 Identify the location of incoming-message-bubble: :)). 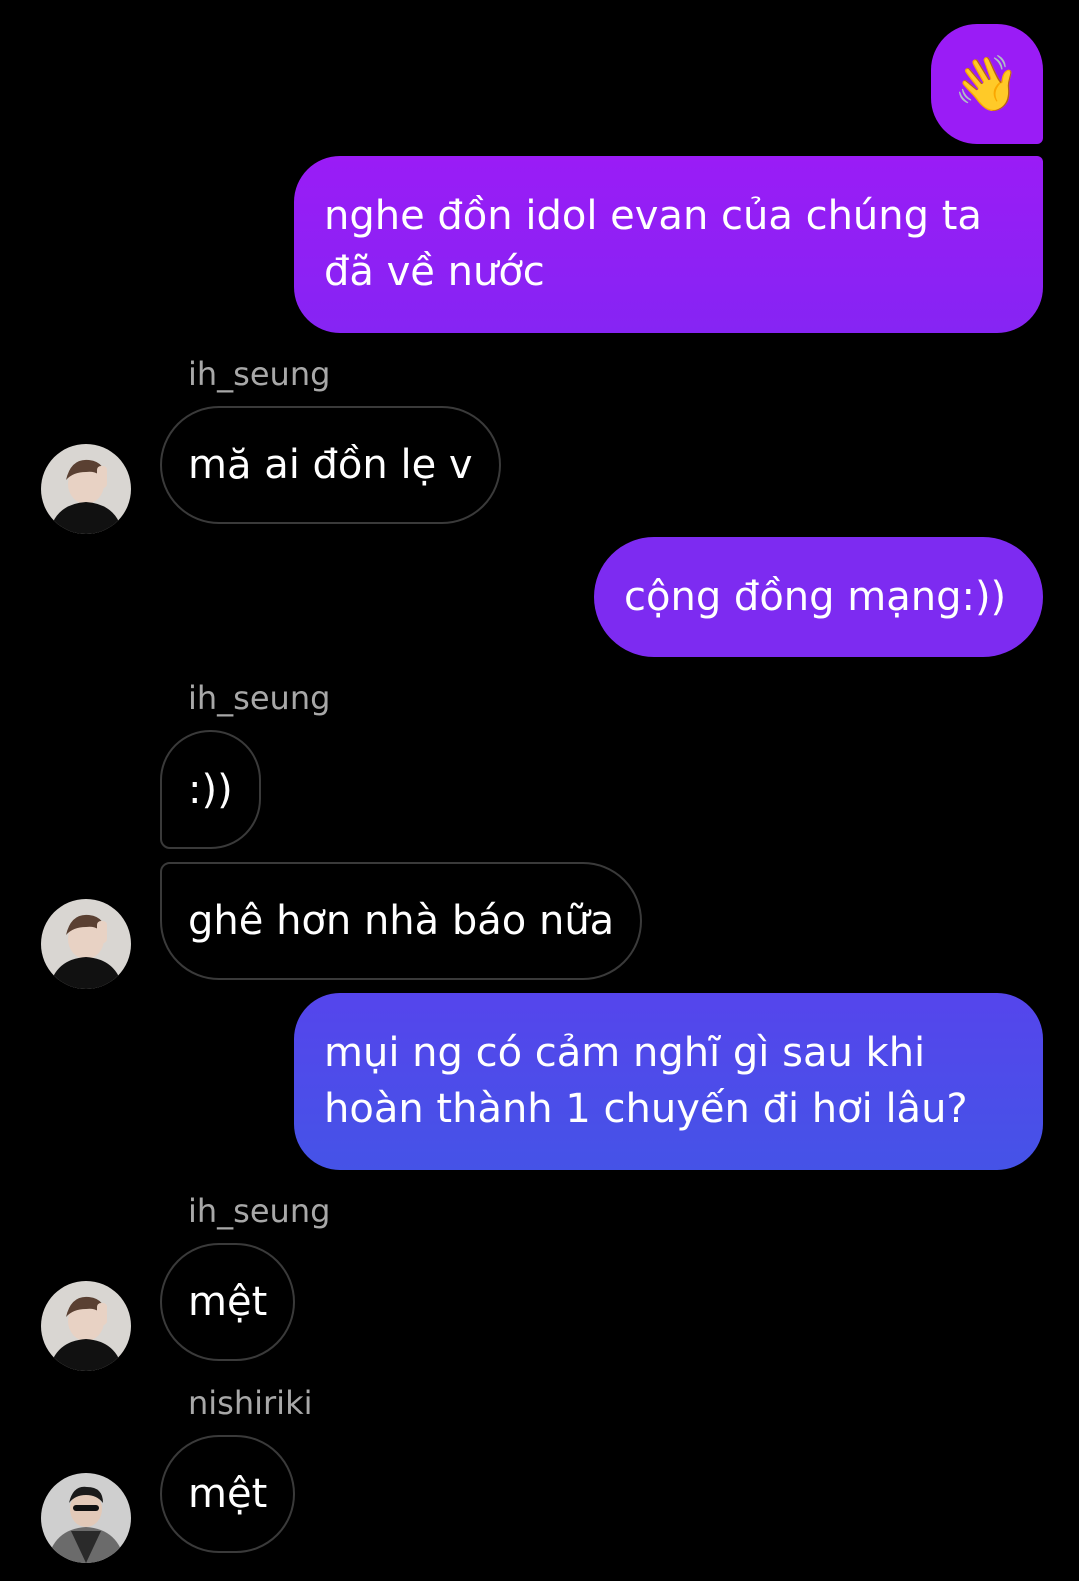
(210, 789).